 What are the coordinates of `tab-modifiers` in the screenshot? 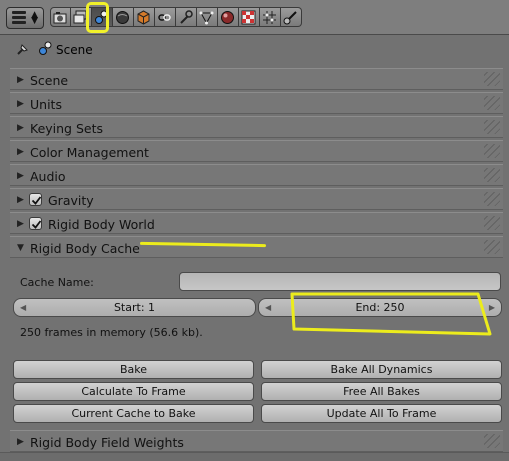 It's located at (186, 17).